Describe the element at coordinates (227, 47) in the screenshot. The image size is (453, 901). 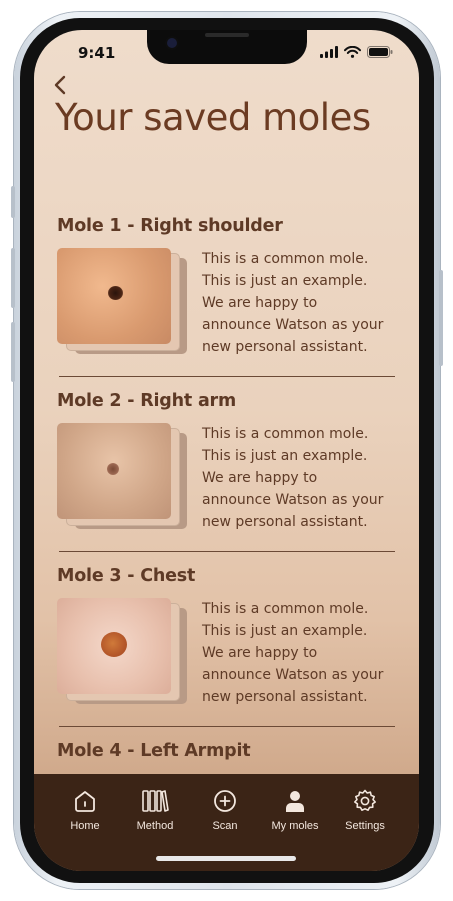
I see `notch` at that location.